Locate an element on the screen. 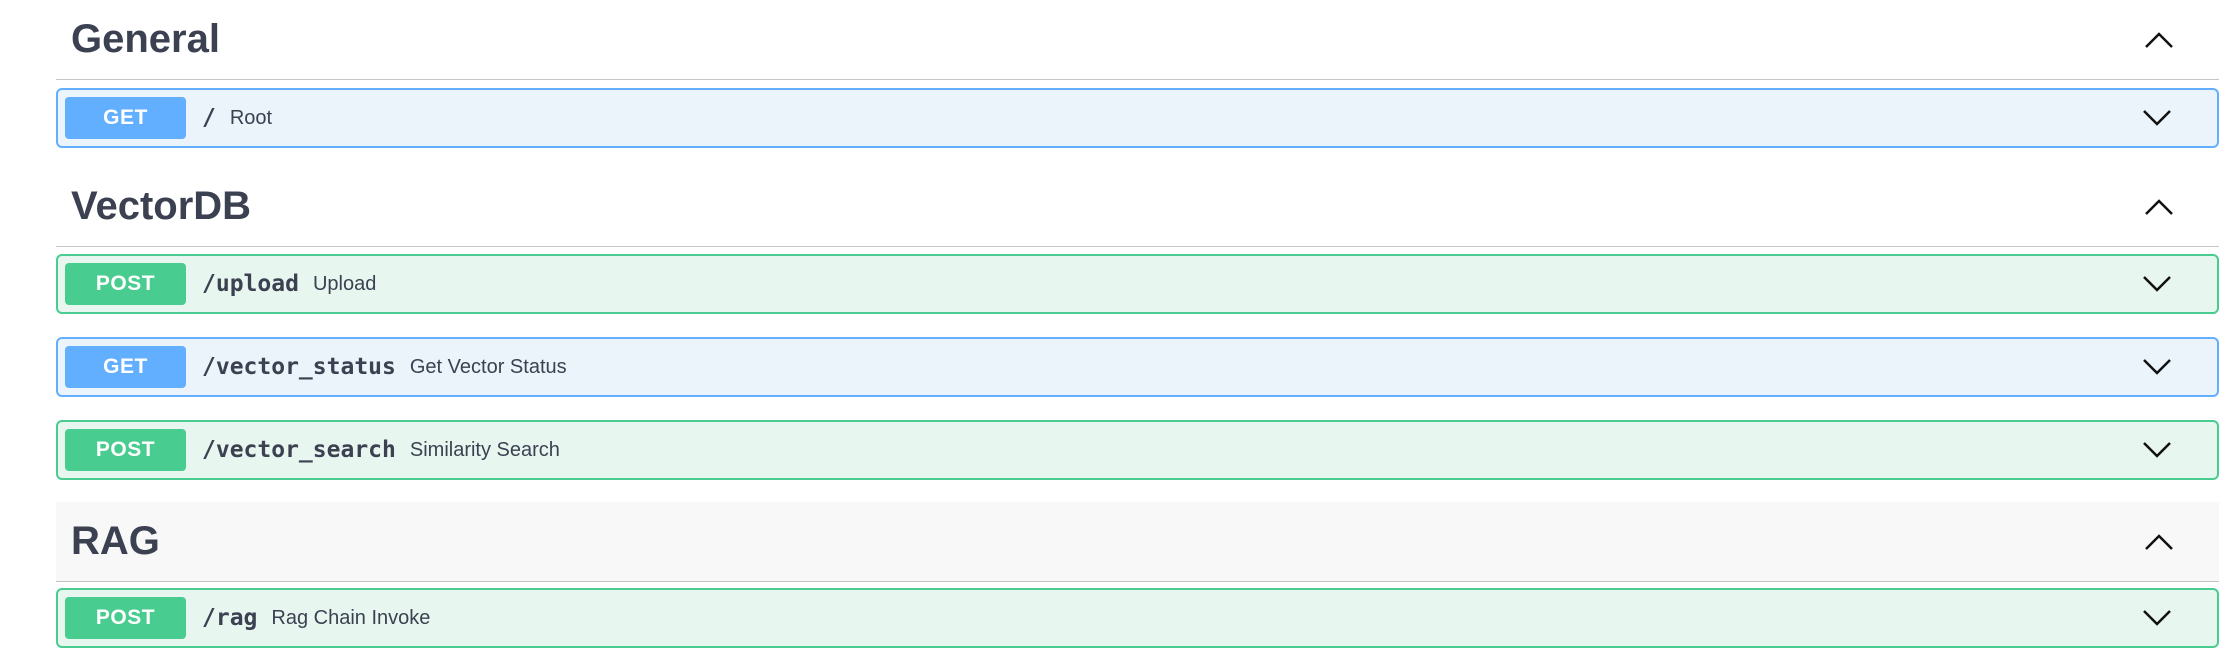 This screenshot has height=671, width=2222. tag-header-vectordb: VectorDB is located at coordinates (1137, 207).